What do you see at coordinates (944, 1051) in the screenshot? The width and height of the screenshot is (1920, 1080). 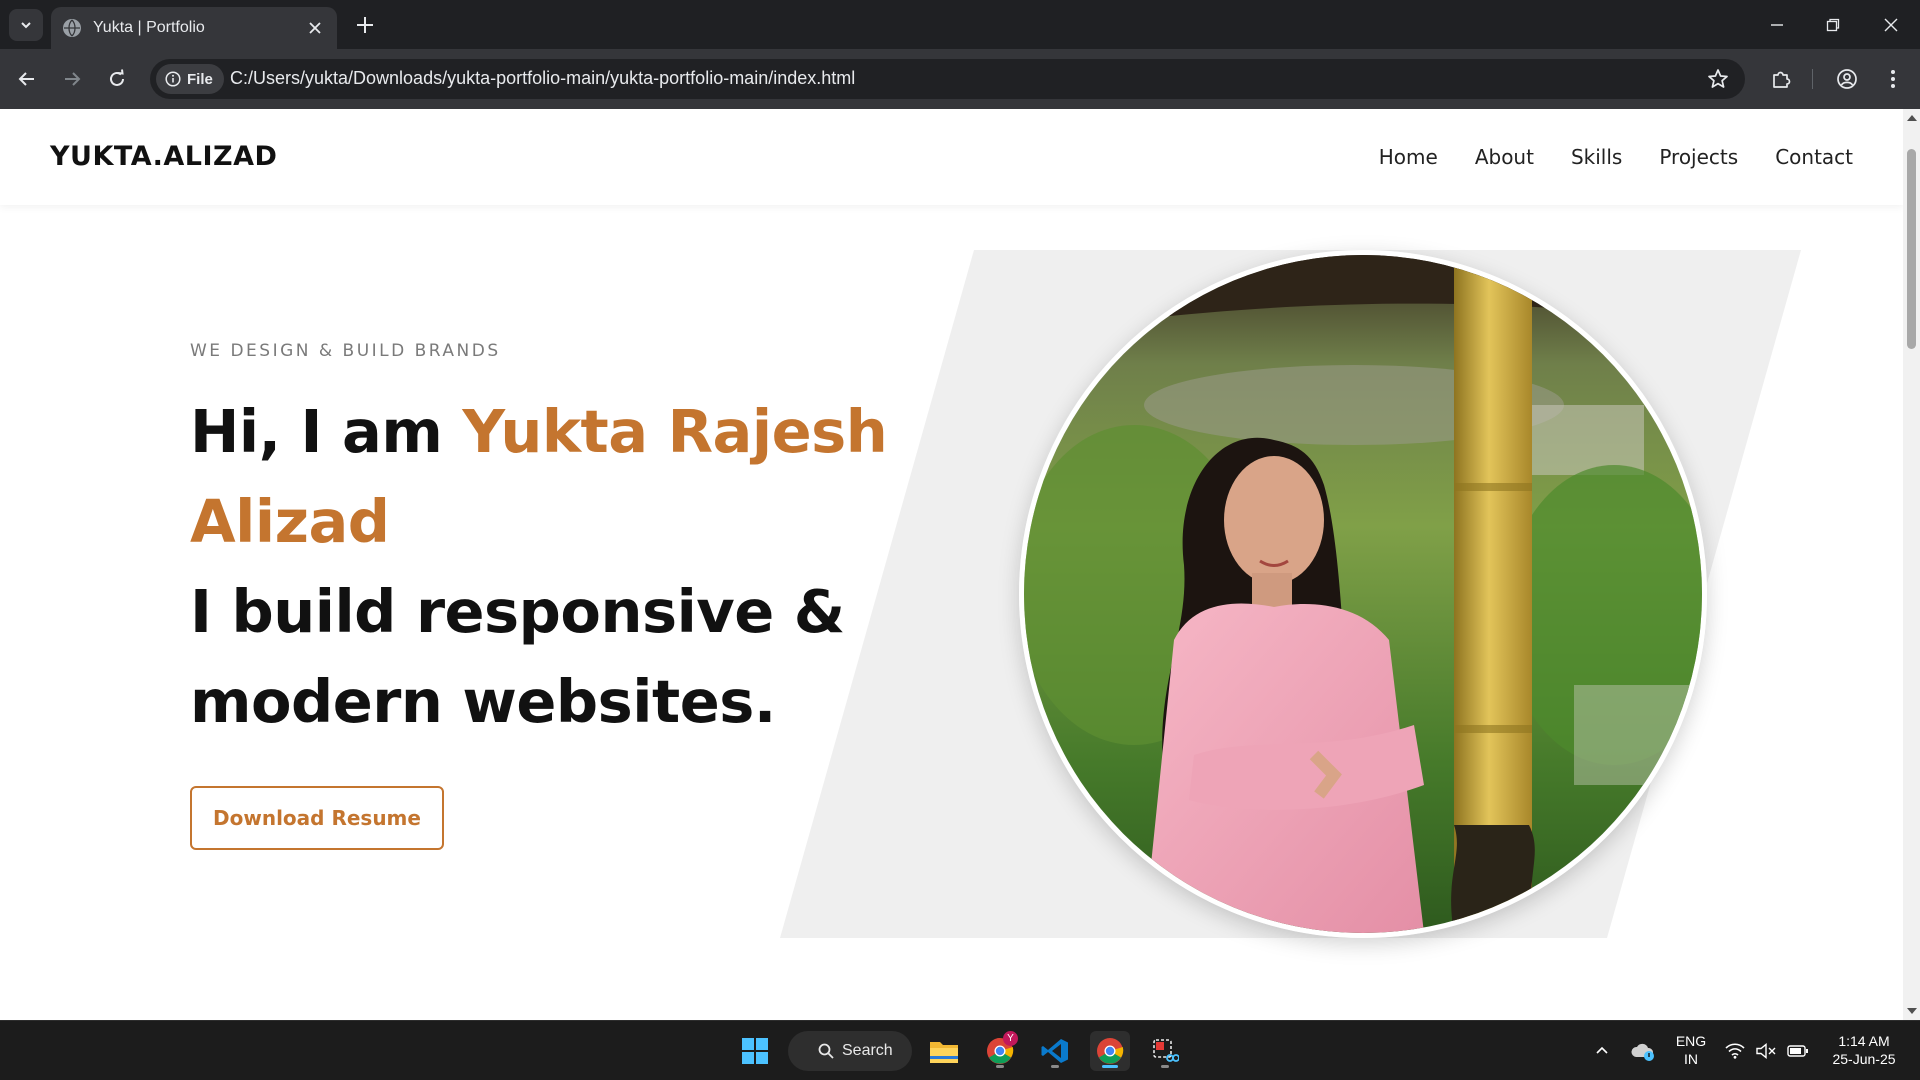 I see `file-explorer-icon` at bounding box center [944, 1051].